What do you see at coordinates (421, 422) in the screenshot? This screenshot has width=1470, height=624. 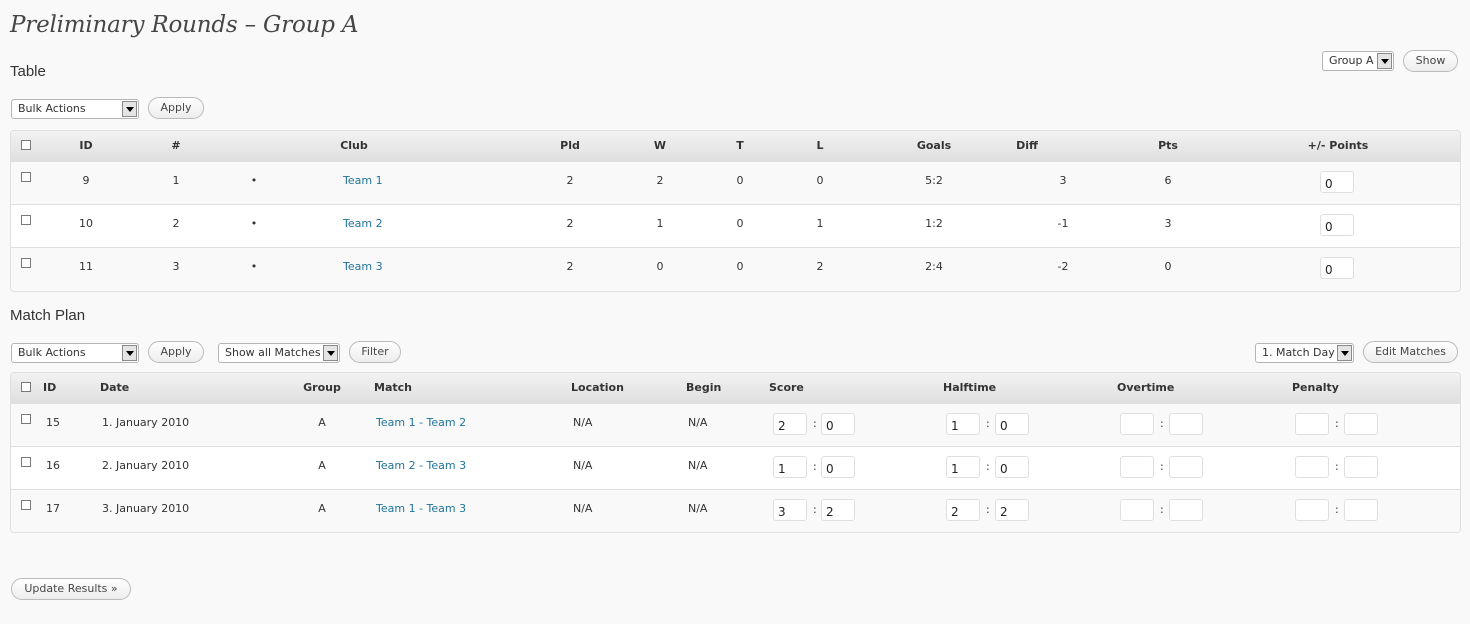 I see `match-link: Team 1 - Team 2` at bounding box center [421, 422].